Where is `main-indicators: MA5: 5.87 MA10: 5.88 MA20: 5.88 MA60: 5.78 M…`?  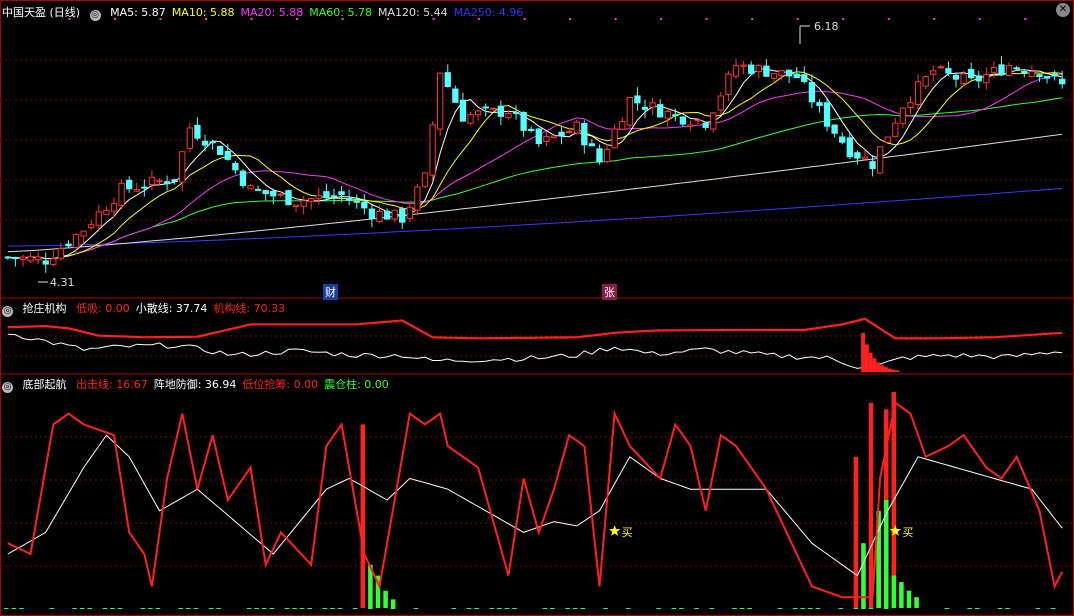 main-indicators: MA5: 5.87 MA10: 5.88 MA20: 5.88 MA60: 5.78 M… is located at coordinates (319, 12).